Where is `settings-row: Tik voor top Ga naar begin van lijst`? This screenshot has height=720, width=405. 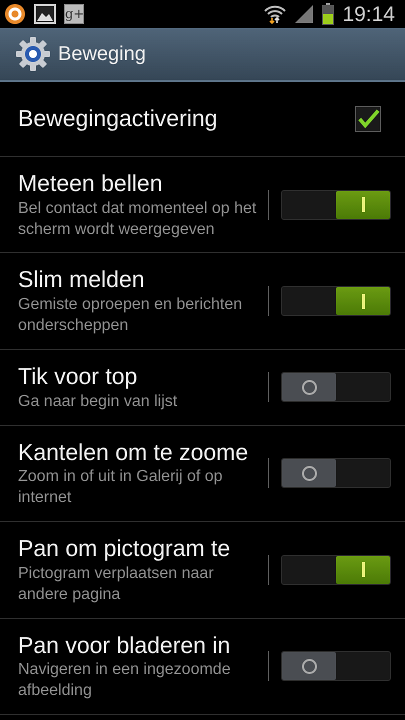
settings-row: Tik voor top Ga naar begin van lijst is located at coordinates (202, 388).